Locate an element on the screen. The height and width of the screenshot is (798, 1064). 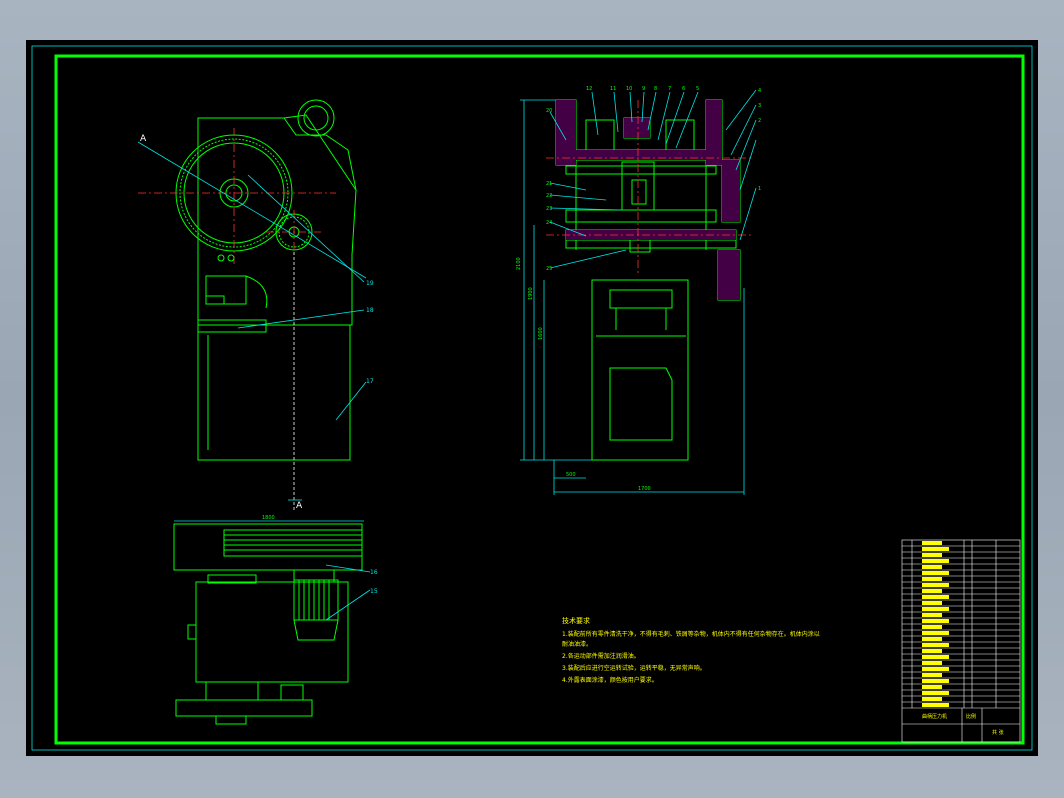
balloon-4: 4 is located at coordinates (759, 91).